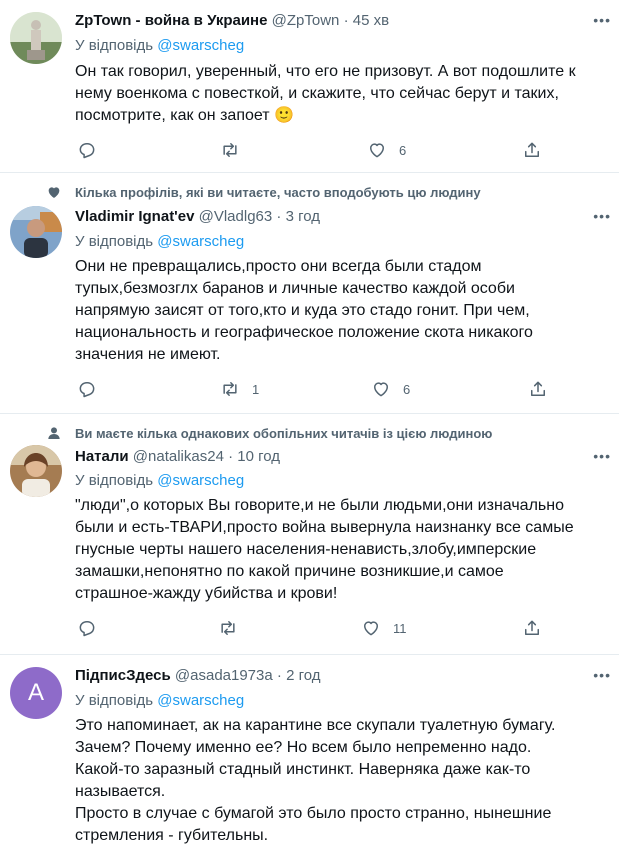 Image resolution: width=619 pixels, height=853 pixels. What do you see at coordinates (303, 675) in the screenshot?
I see `timestamp: 2 год` at bounding box center [303, 675].